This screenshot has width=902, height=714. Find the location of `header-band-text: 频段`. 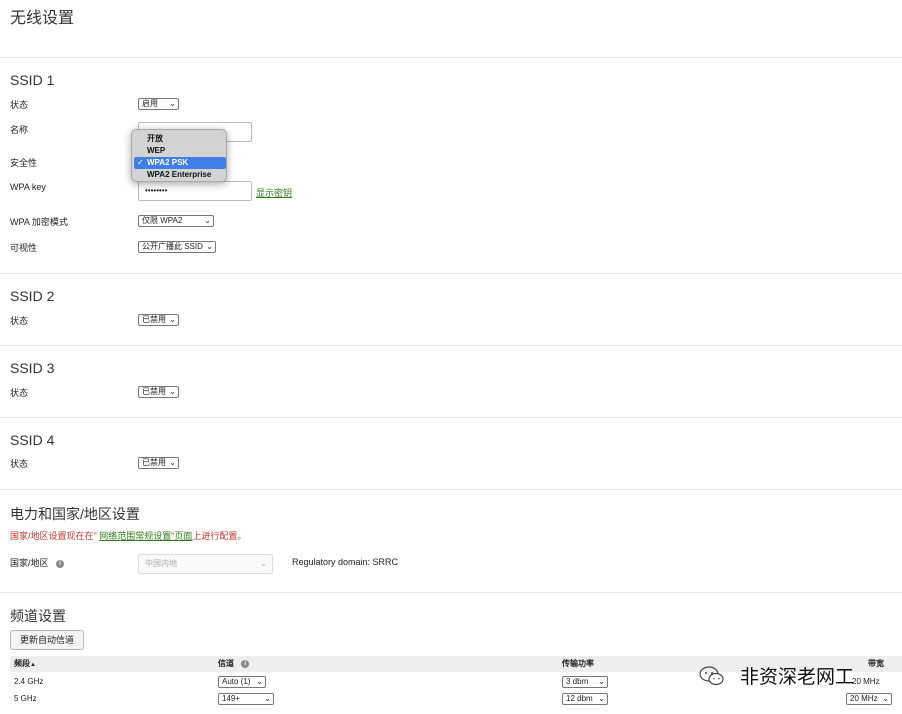

header-band-text: 频段 is located at coordinates (22, 663).